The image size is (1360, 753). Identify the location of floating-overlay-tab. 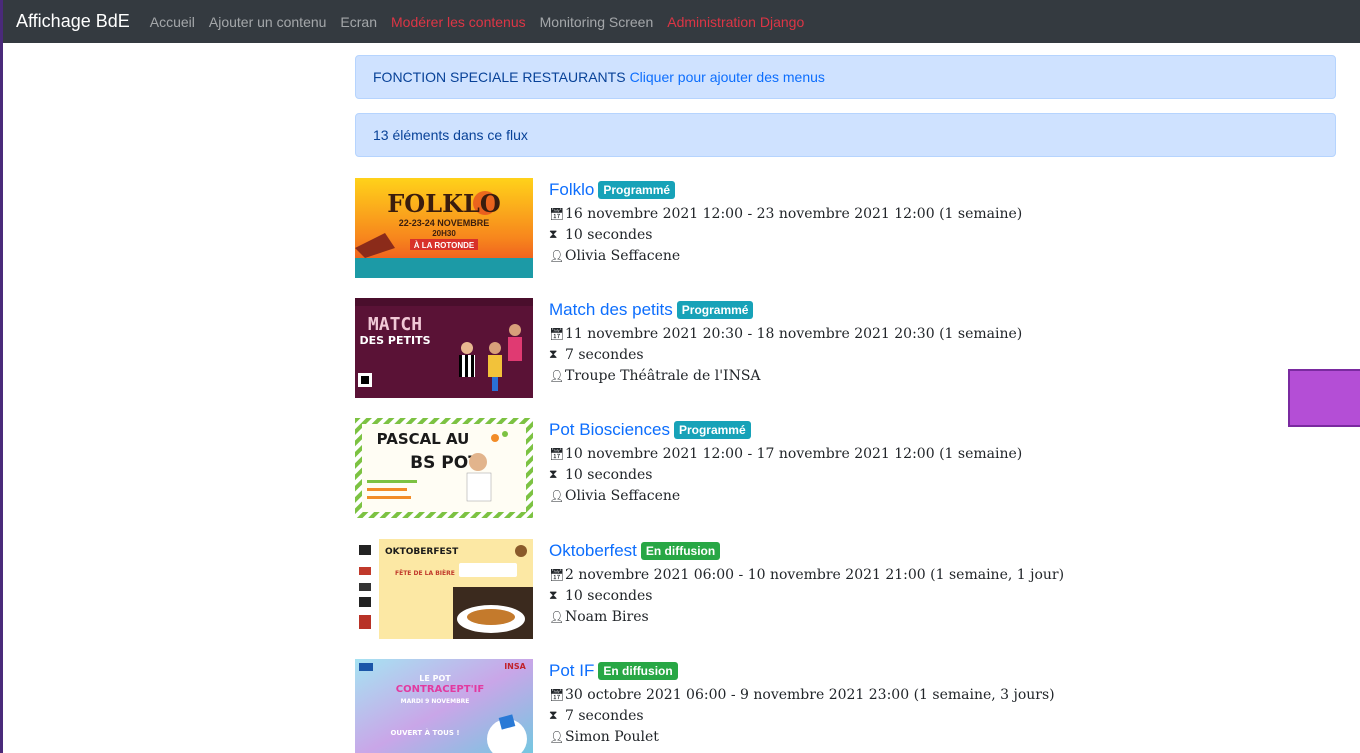
(1324, 398).